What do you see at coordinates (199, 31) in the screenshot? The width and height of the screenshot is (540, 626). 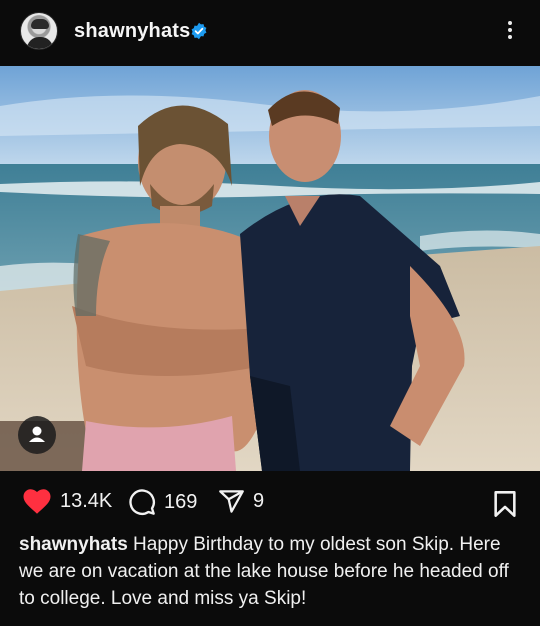 I see `verified-badge-icon` at bounding box center [199, 31].